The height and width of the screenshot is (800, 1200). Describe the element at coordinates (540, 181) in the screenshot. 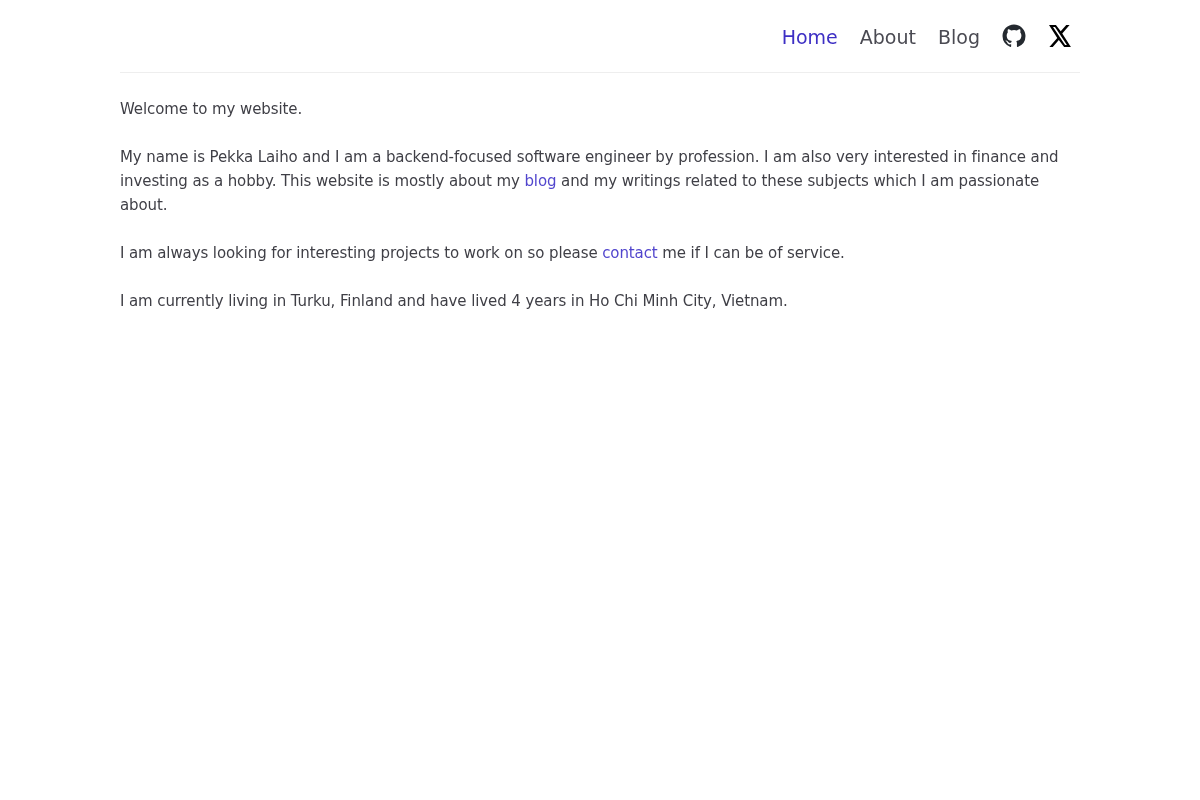

I see `text-link: blog` at that location.